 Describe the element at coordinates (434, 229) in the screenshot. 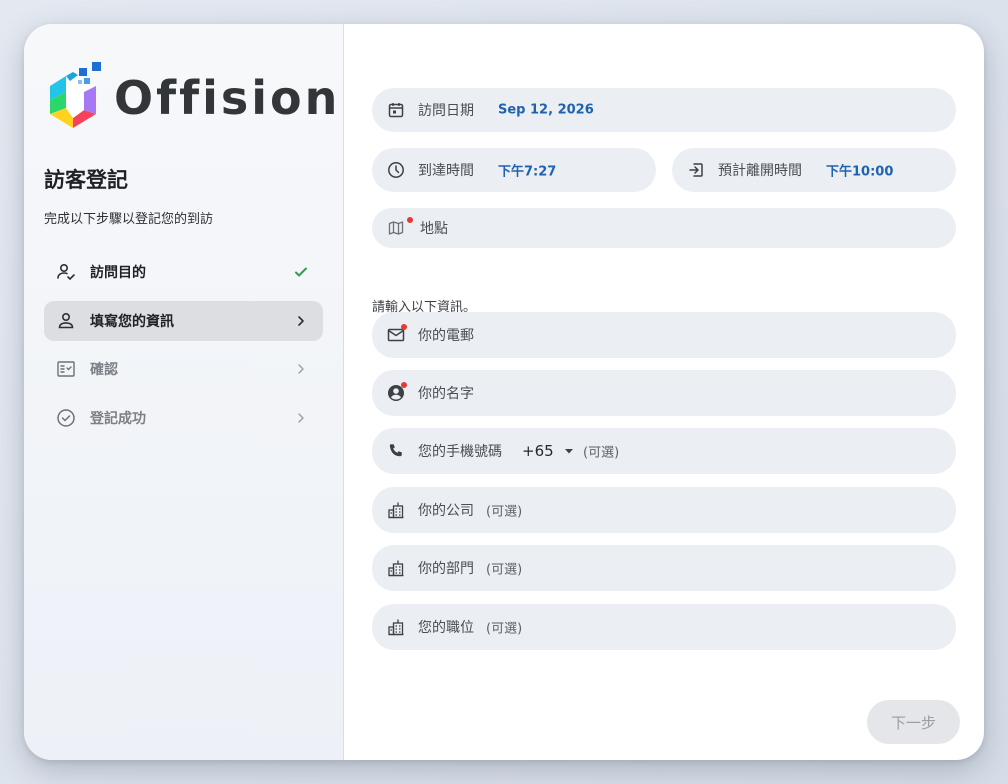

I see `location-placeholder: 地點` at that location.